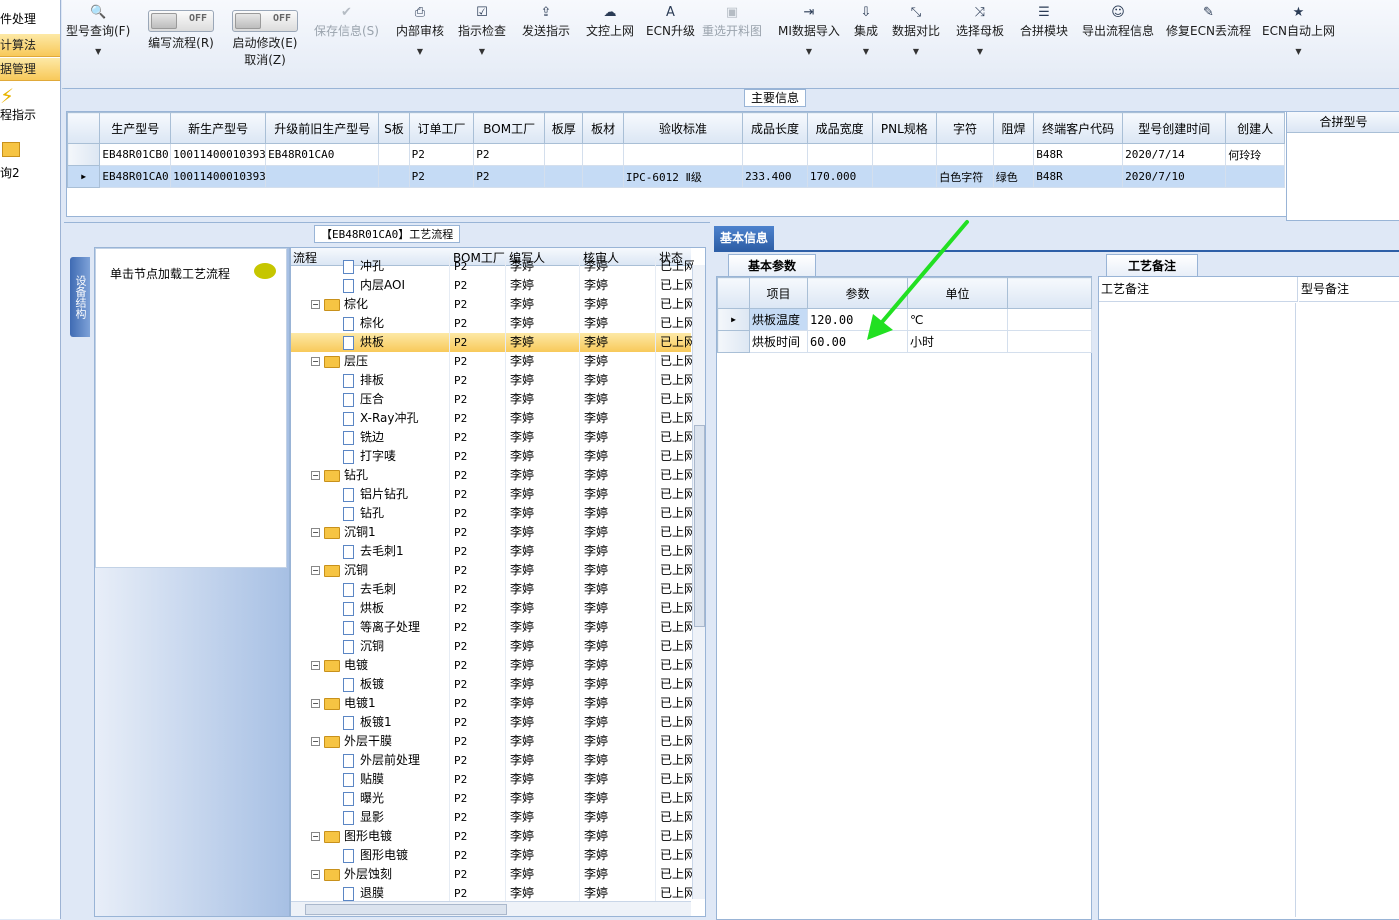  What do you see at coordinates (775, 176) in the screenshot?
I see `table-cell: 233.400` at bounding box center [775, 176].